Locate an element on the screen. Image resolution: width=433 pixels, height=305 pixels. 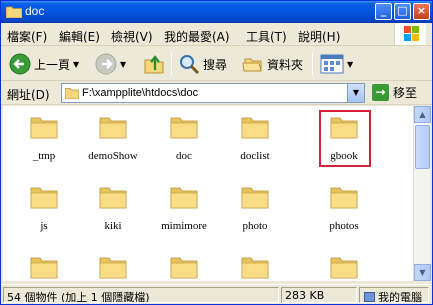
folder-item: kiki is located at coordinates (113, 214).